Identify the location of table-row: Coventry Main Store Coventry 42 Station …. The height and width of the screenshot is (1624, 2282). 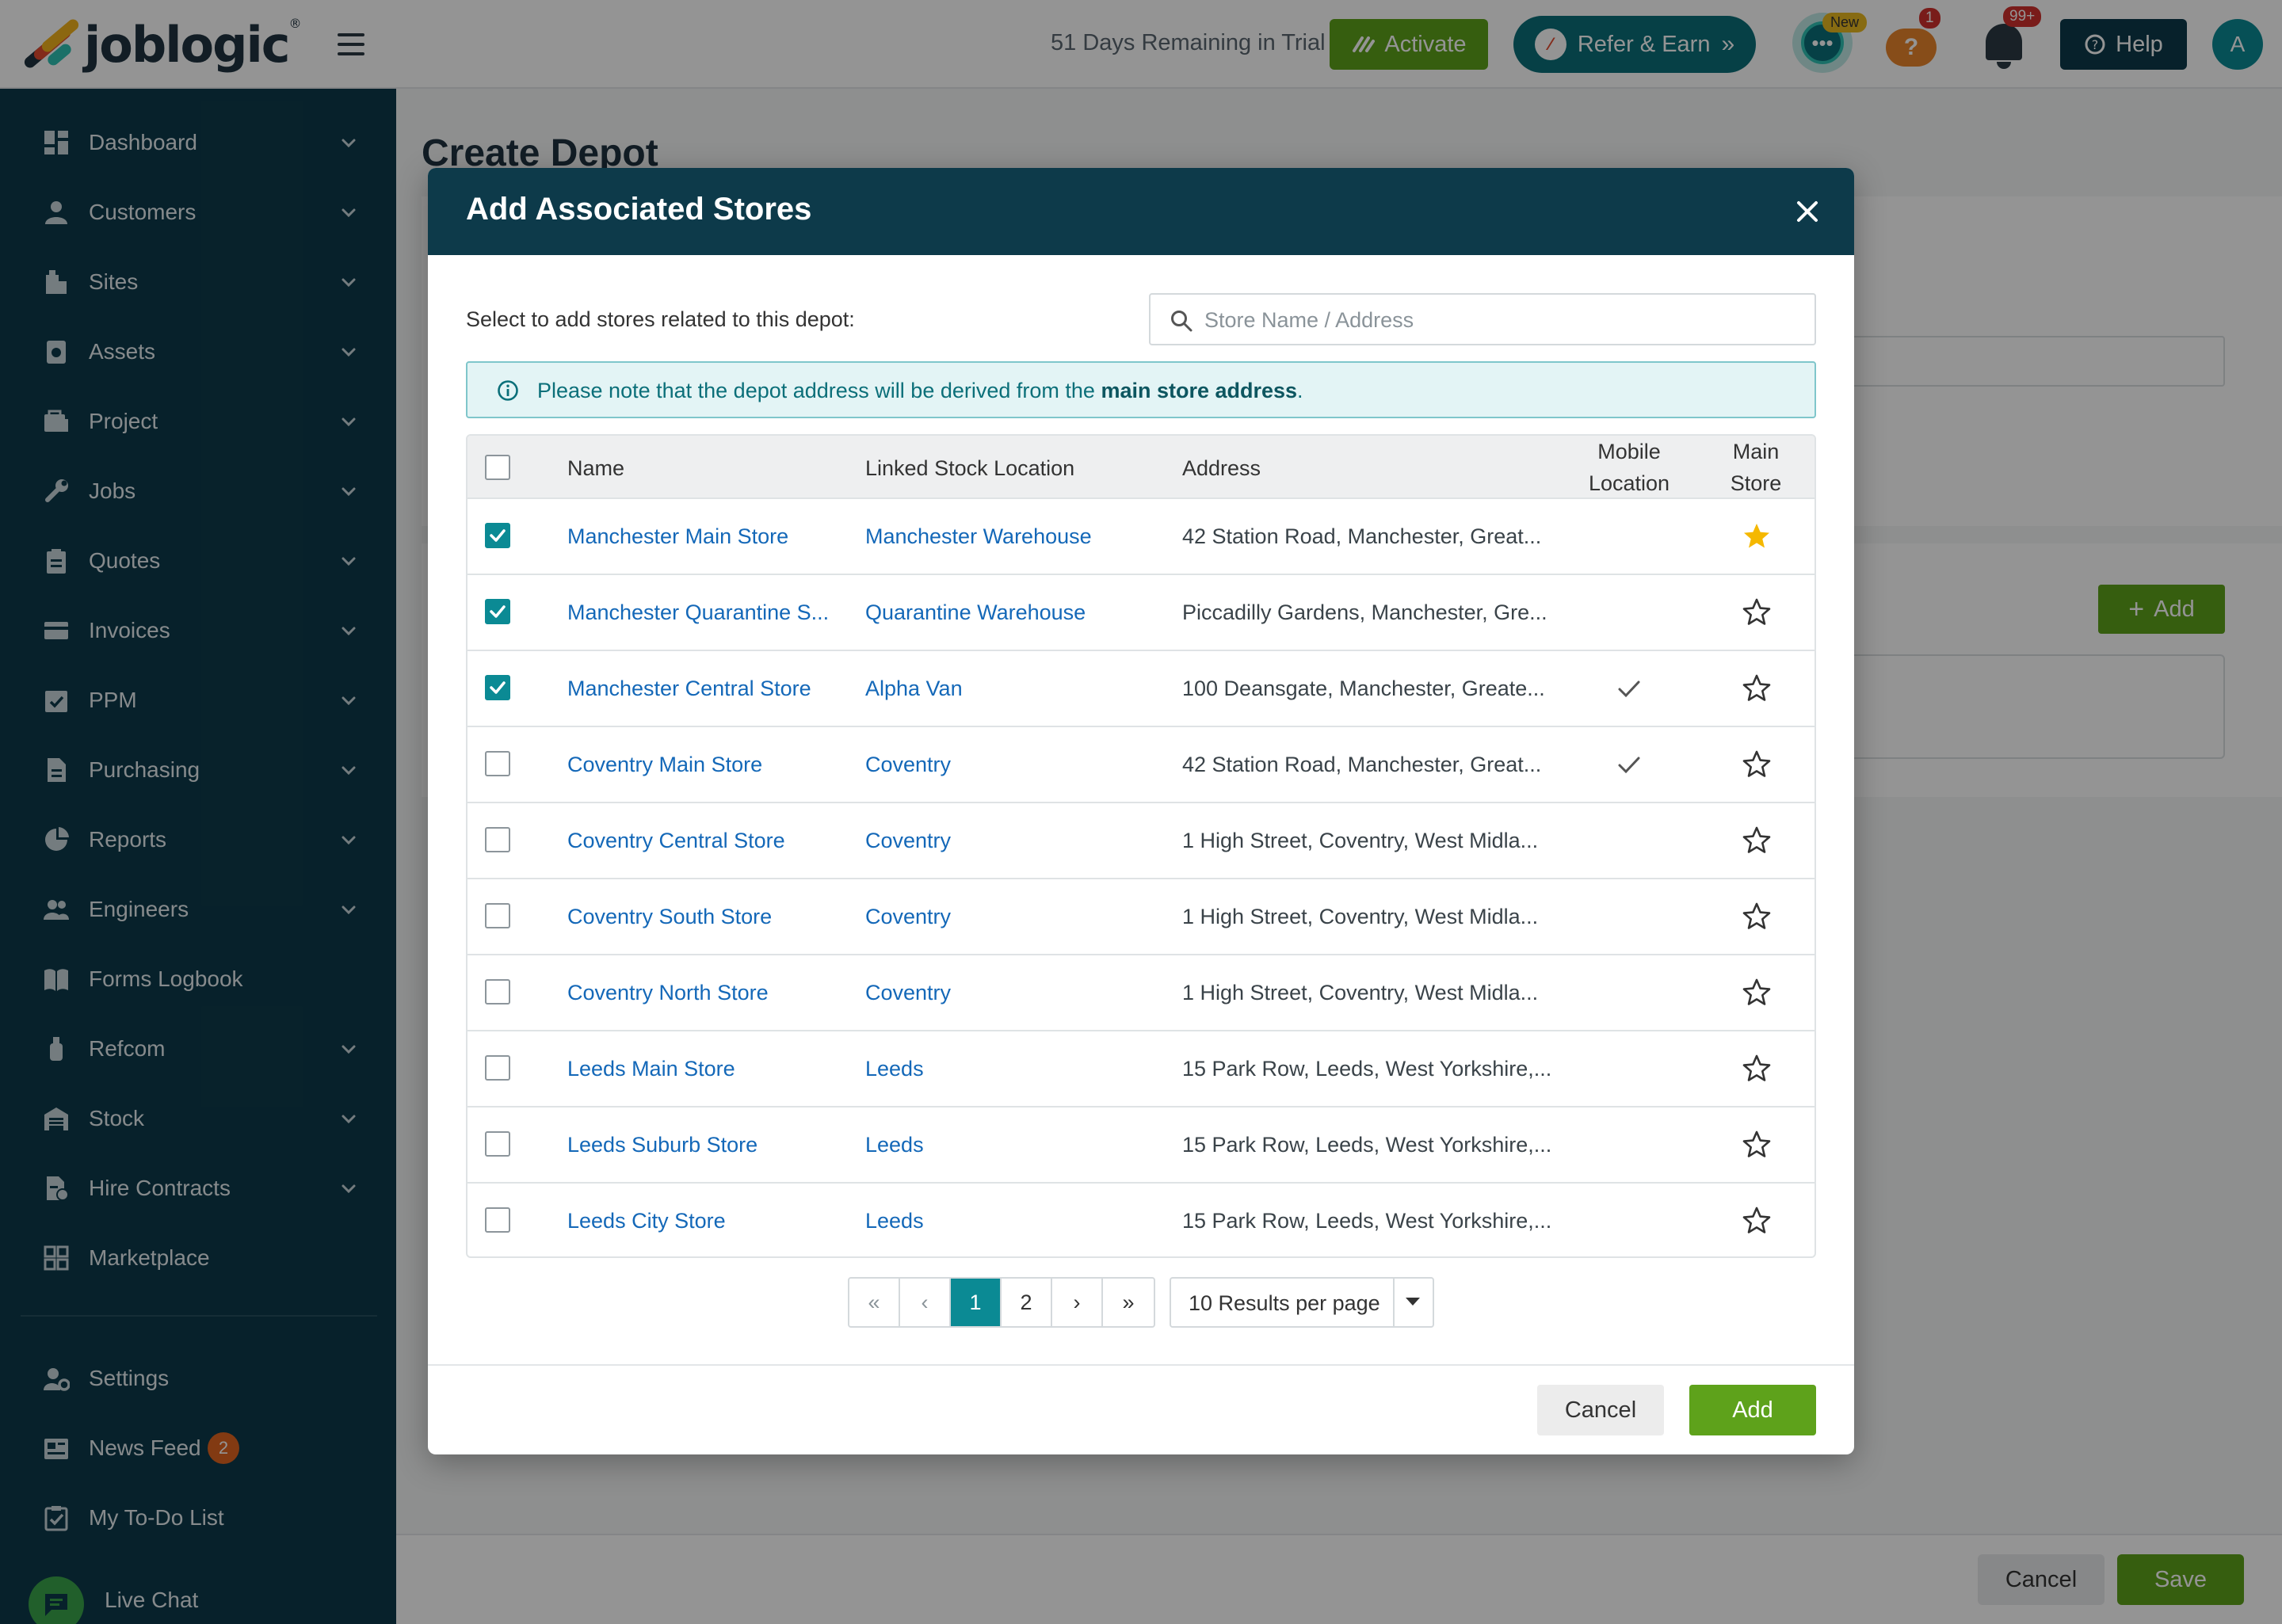
(1141, 765).